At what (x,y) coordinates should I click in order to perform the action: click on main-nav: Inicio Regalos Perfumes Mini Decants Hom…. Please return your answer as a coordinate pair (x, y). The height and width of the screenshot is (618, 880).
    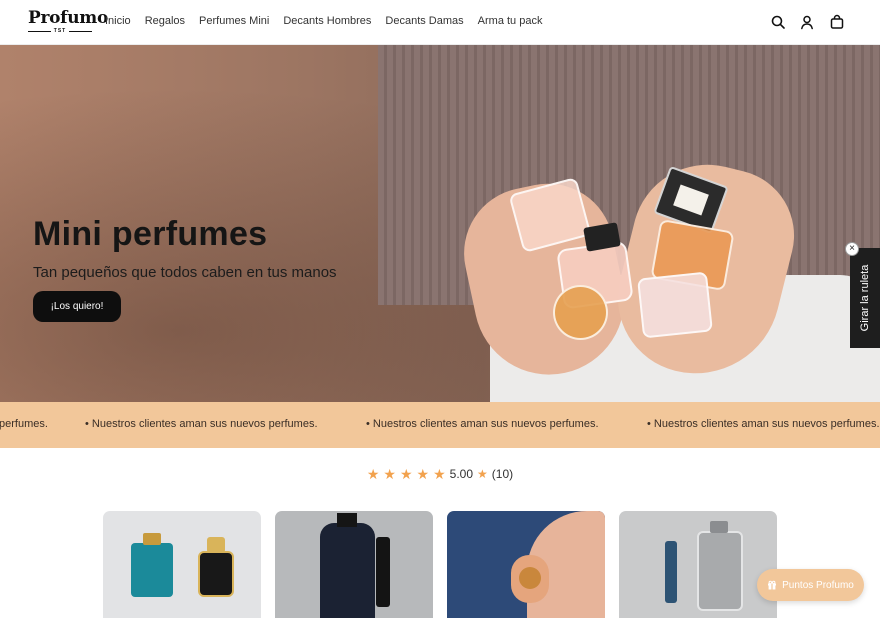
    Looking at the image, I should click on (330, 21).